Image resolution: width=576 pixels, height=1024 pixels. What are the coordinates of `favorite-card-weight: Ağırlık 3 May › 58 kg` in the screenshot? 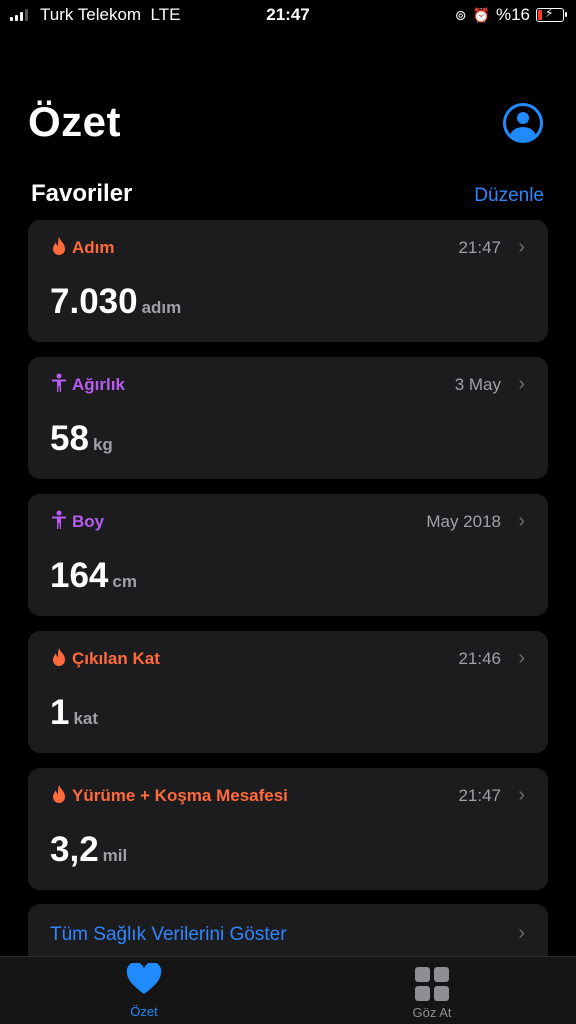 It's located at (288, 418).